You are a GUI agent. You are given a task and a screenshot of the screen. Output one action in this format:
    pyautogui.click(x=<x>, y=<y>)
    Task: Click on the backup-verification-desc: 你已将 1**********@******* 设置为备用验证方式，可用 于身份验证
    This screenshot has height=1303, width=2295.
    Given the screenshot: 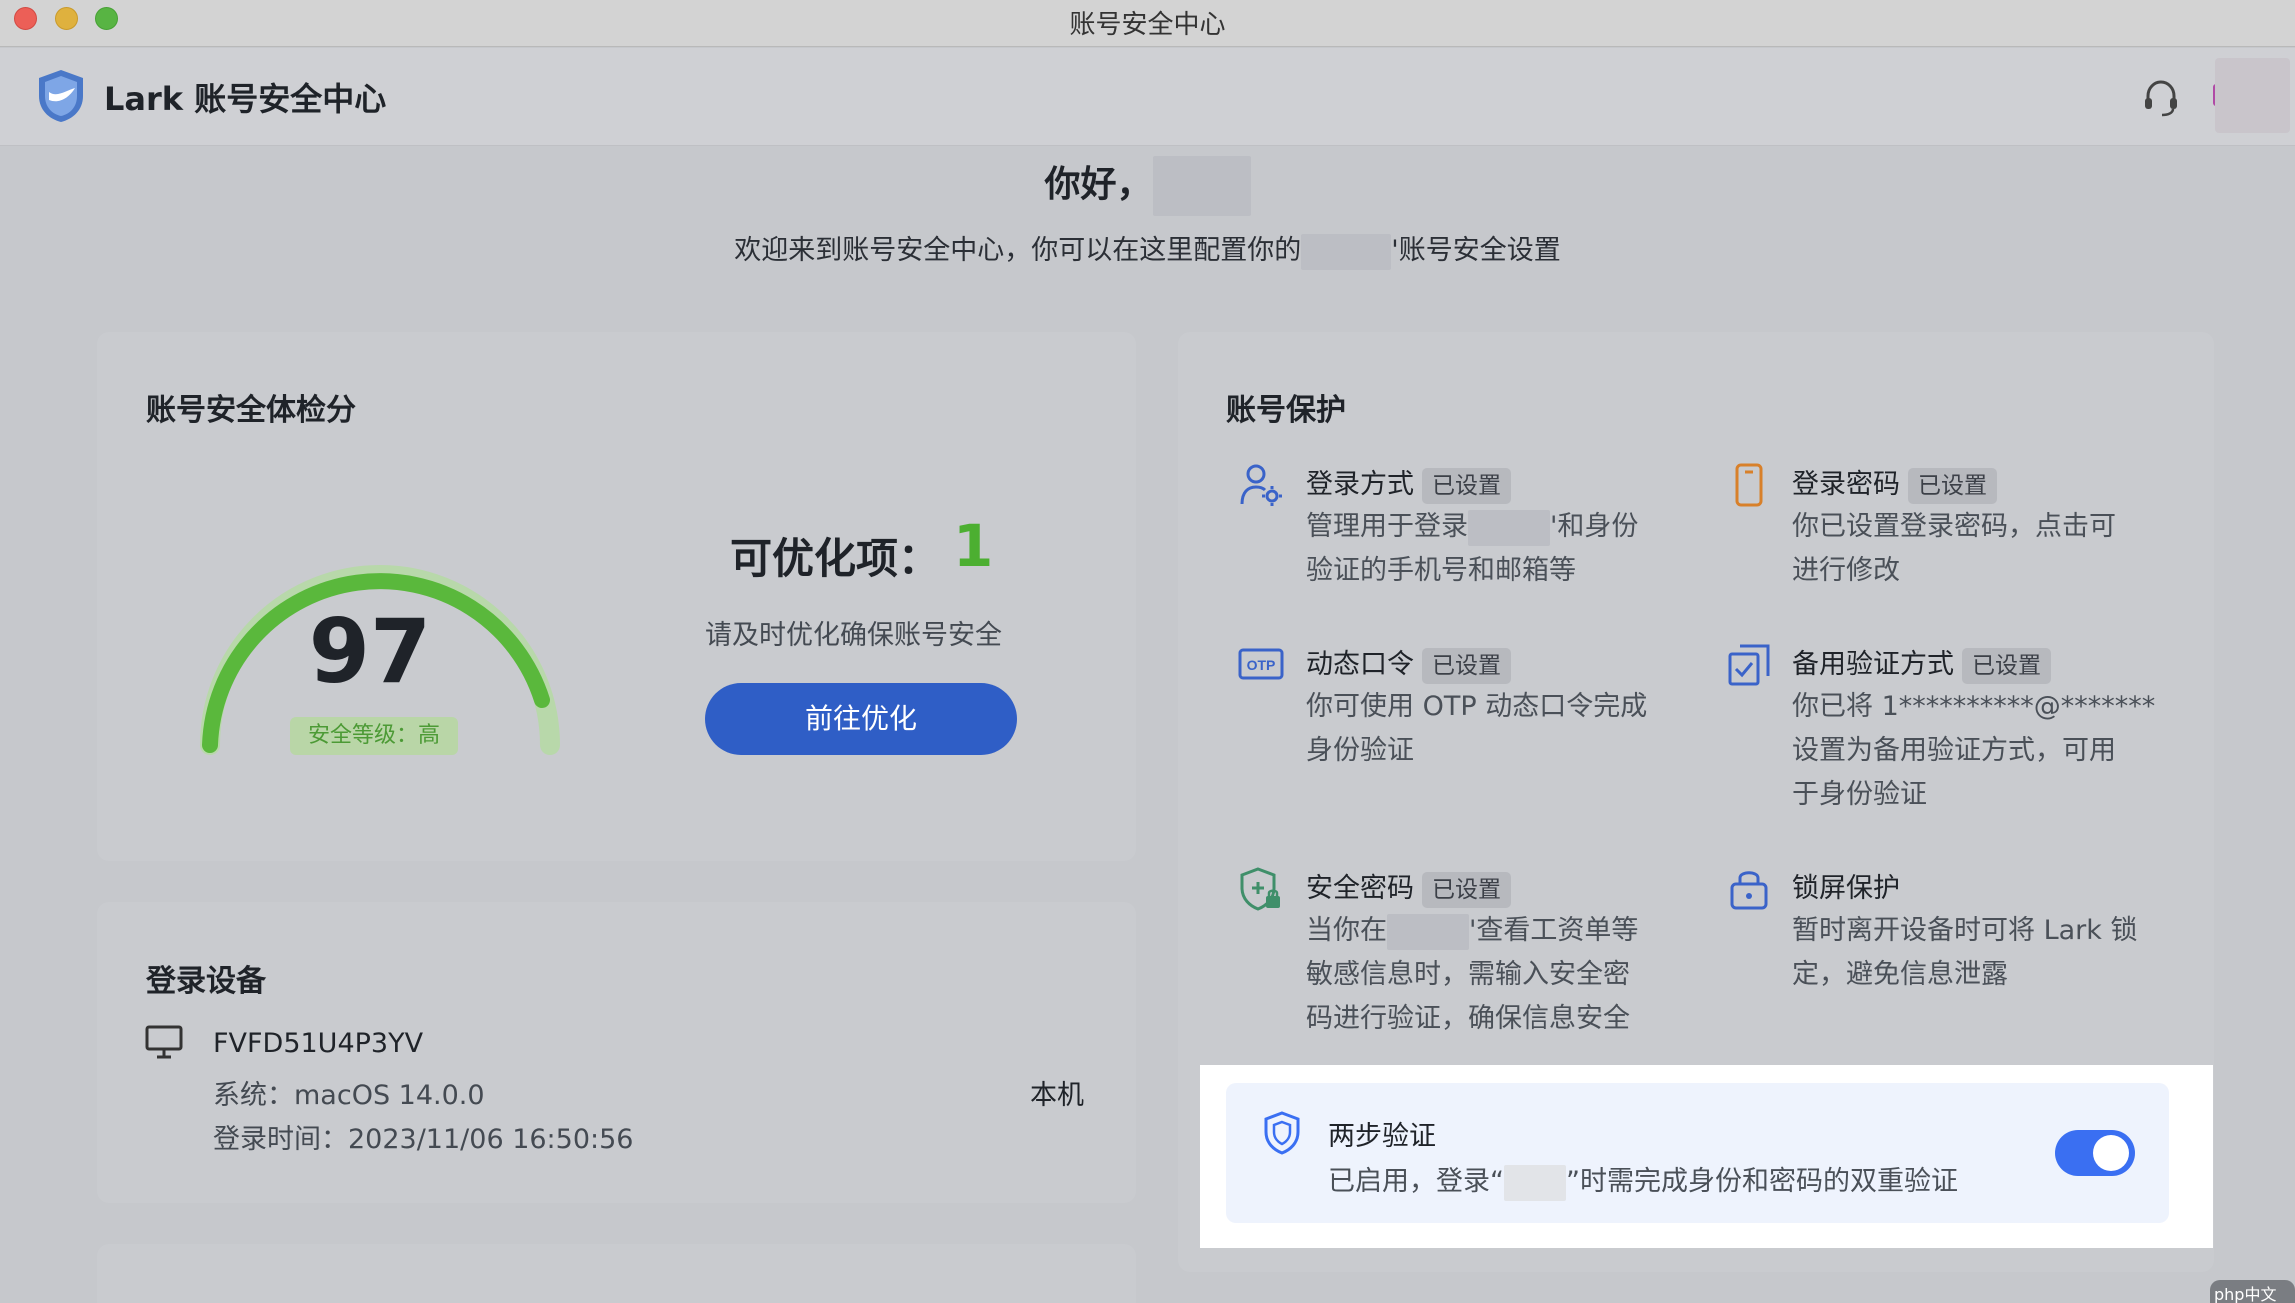 What is the action you would take?
    pyautogui.click(x=1992, y=751)
    